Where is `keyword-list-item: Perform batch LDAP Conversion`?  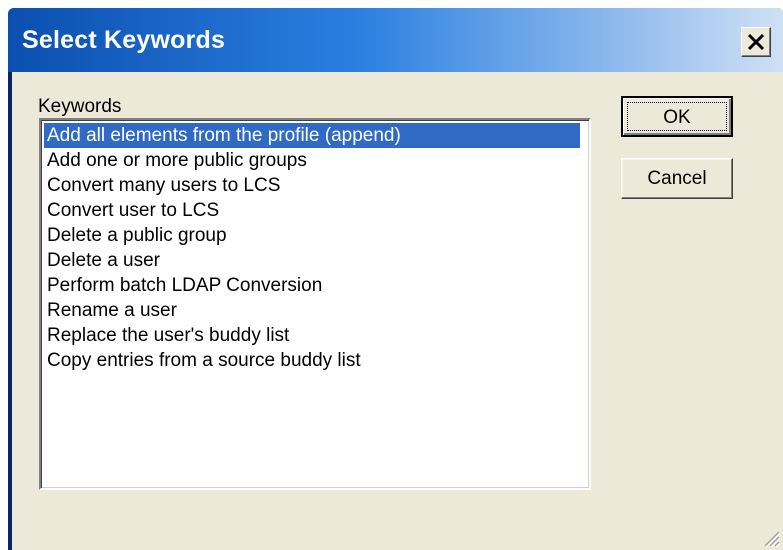
keyword-list-item: Perform batch LDAP Conversion is located at coordinates (183, 285).